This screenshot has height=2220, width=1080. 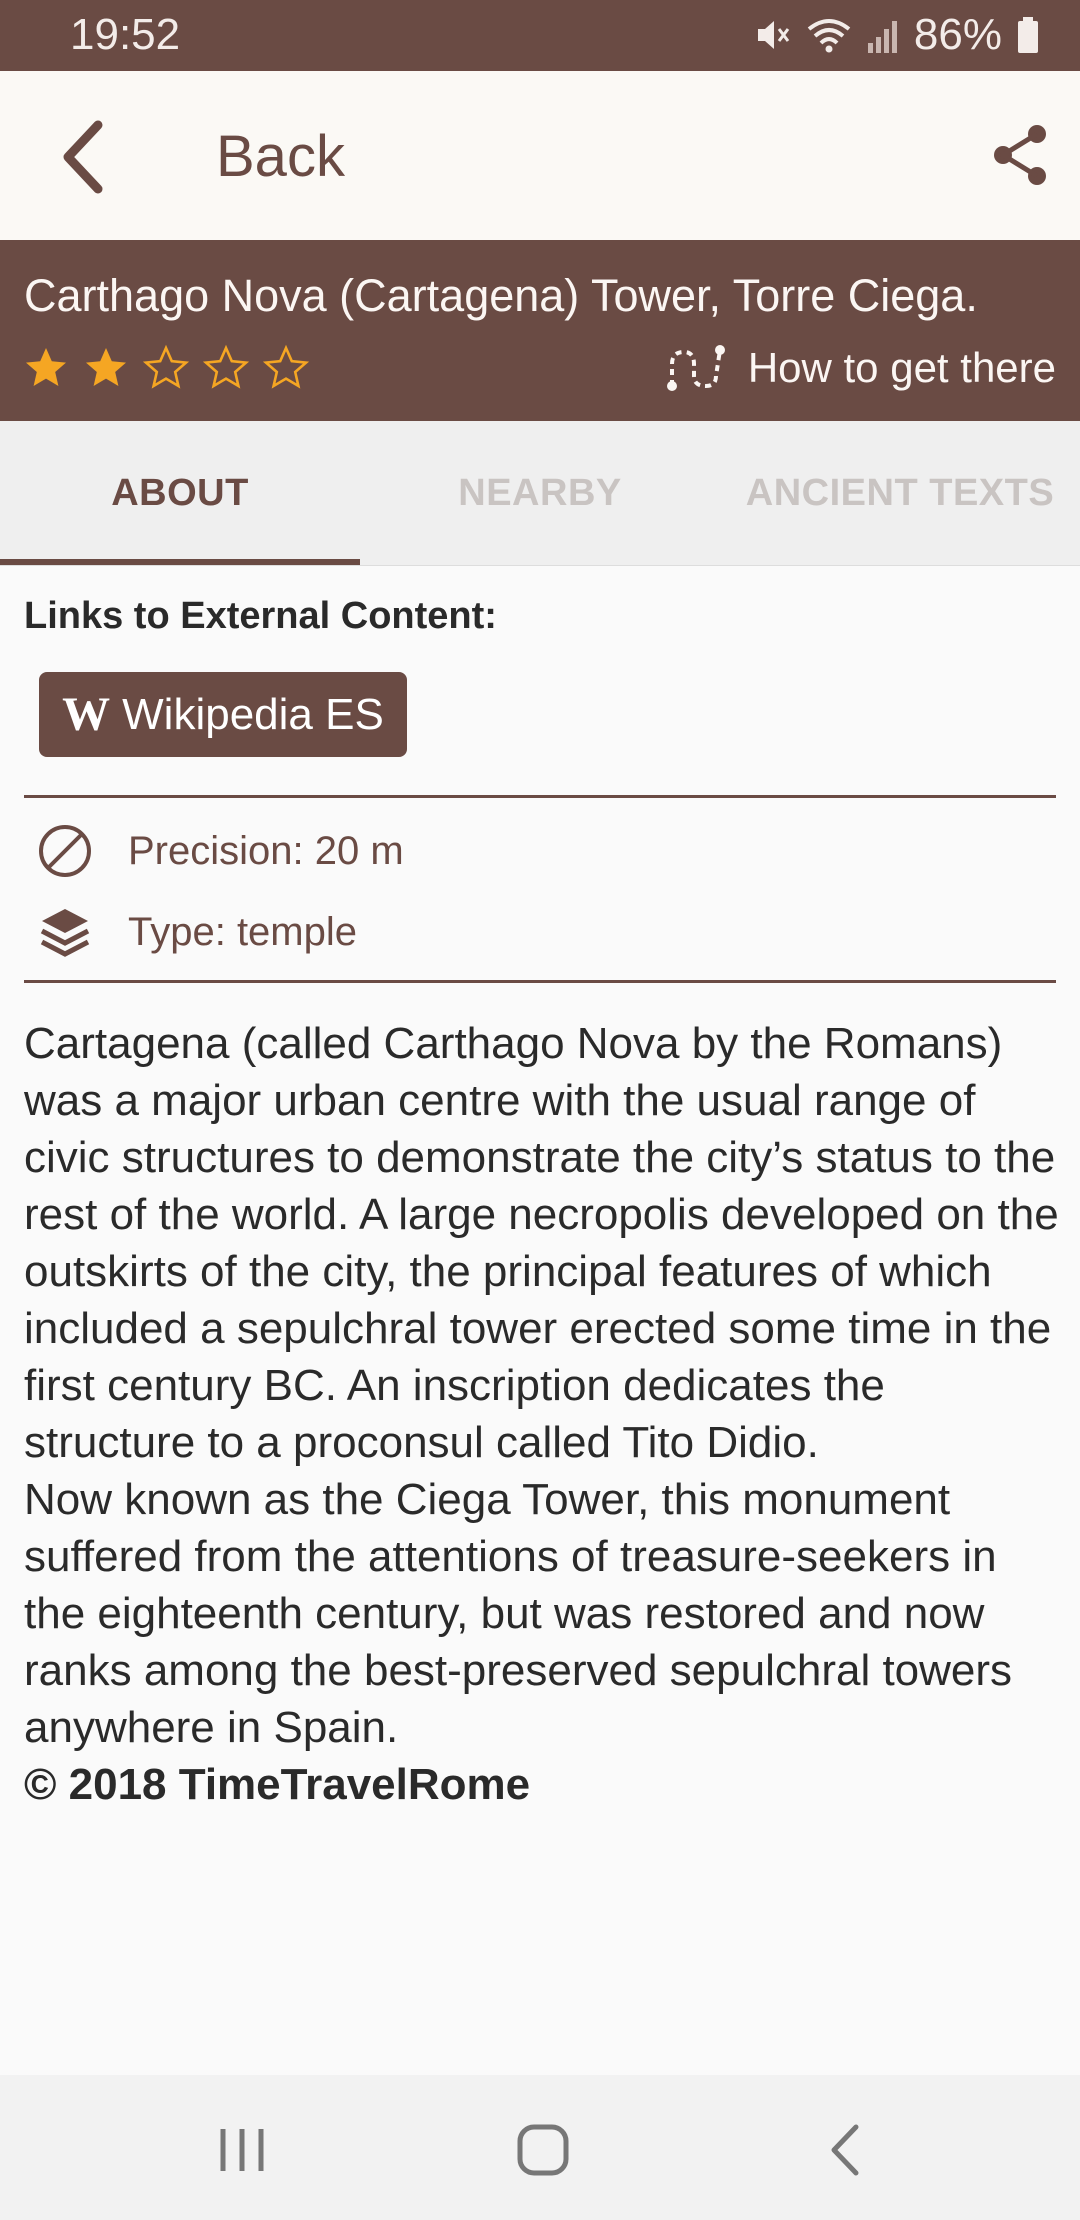 What do you see at coordinates (1028, 35) in the screenshot?
I see `battery-icon` at bounding box center [1028, 35].